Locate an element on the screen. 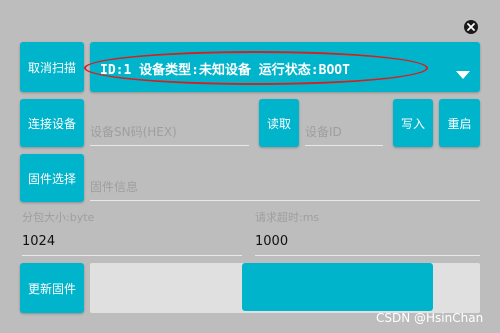 The width and height of the screenshot is (500, 333). highlight-annotation is located at coordinates (256, 68).